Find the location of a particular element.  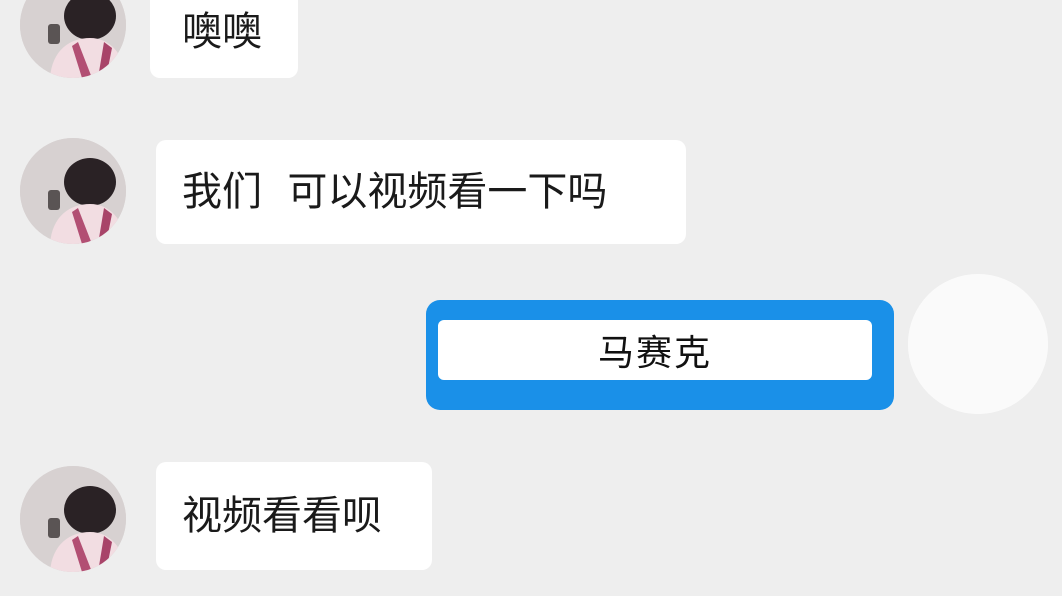

message-bubble: 噢噢 is located at coordinates (224, 39).